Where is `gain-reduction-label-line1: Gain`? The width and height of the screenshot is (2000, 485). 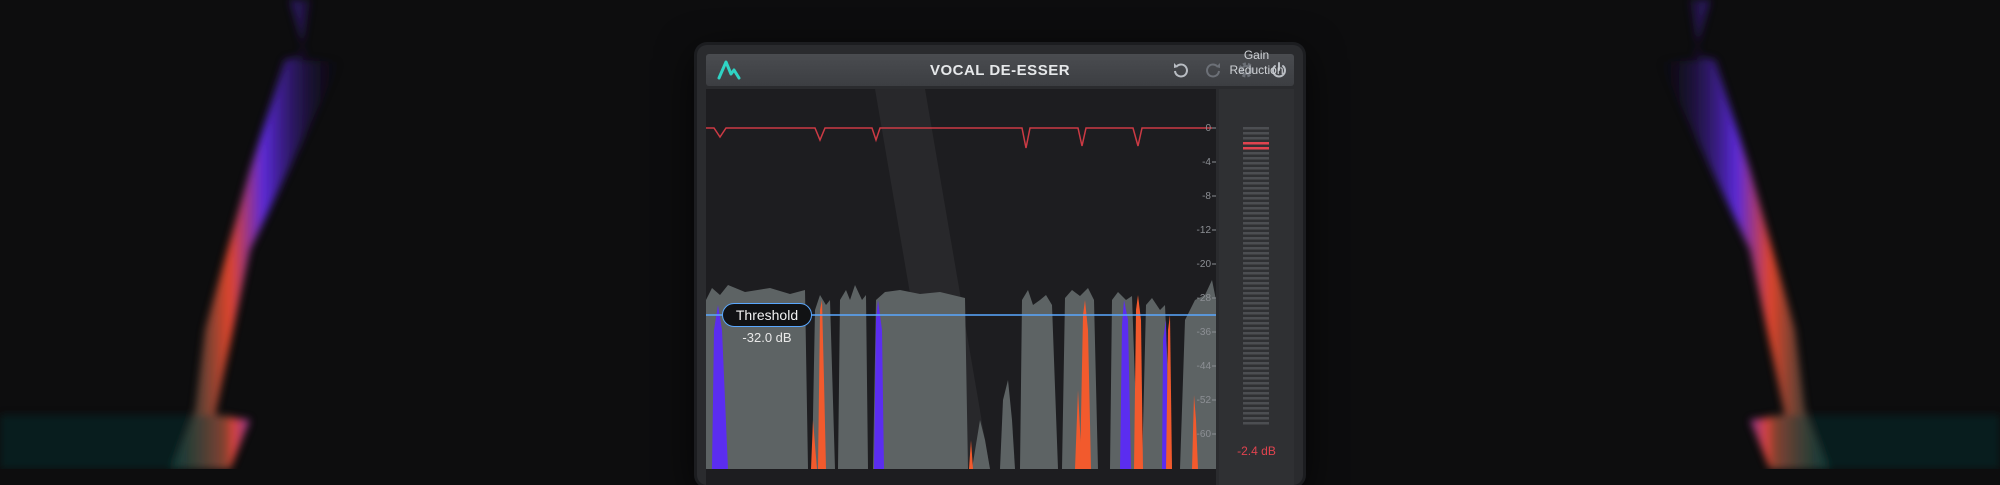 gain-reduction-label-line1: Gain is located at coordinates (1256, 55).